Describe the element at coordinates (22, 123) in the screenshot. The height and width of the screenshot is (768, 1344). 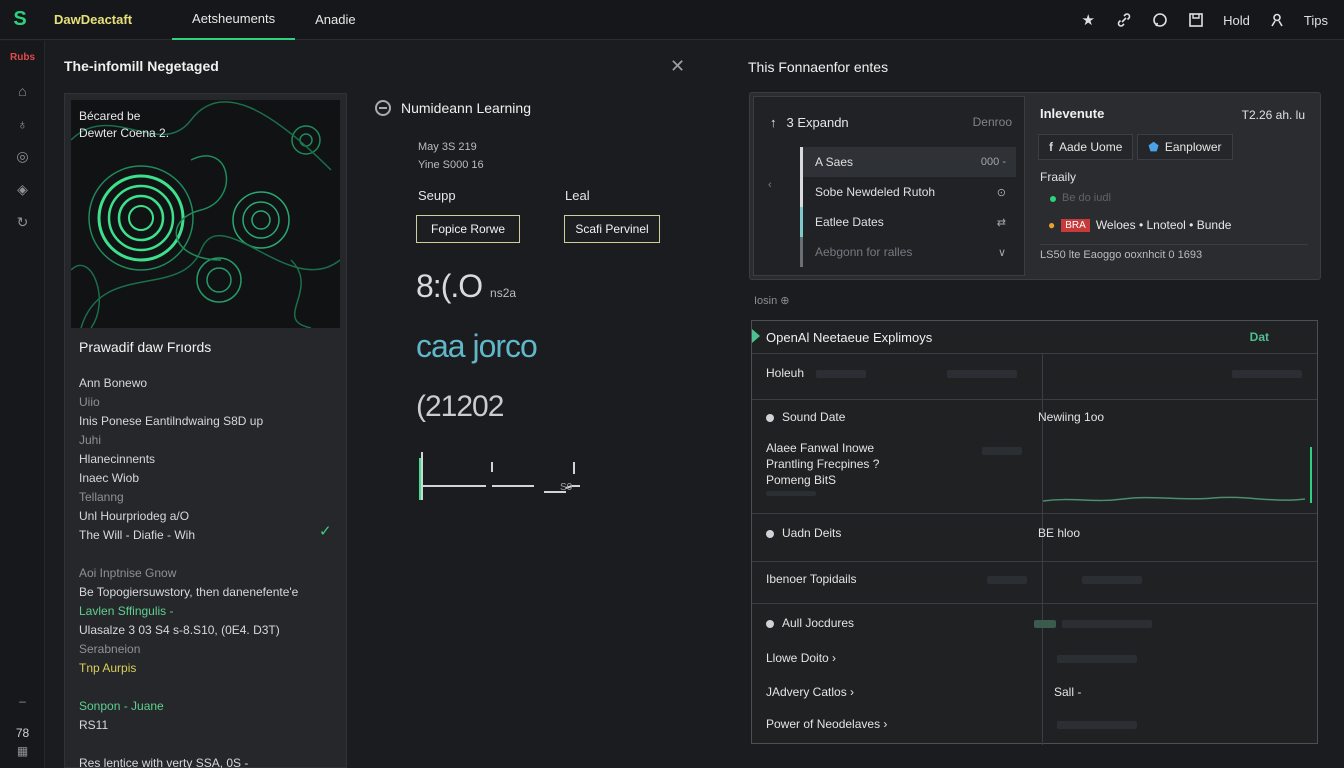
I see `bulb-icon: ♁` at that location.